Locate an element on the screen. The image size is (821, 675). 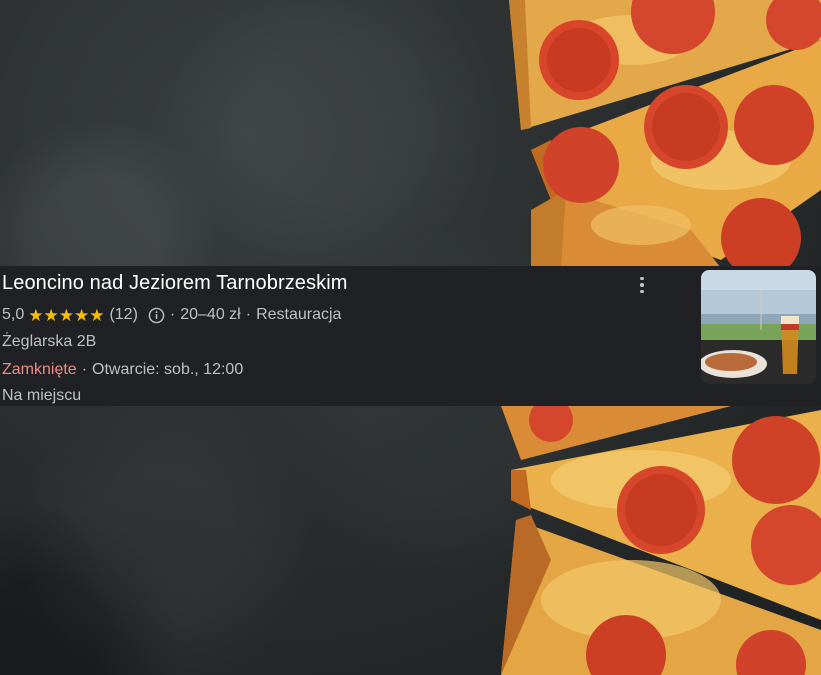
review-count: (12) is located at coordinates (123, 315).